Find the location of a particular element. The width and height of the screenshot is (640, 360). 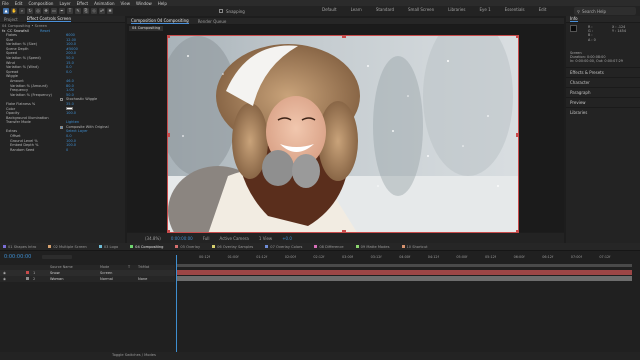

menu-edit: Edit is located at coordinates (19, 3).